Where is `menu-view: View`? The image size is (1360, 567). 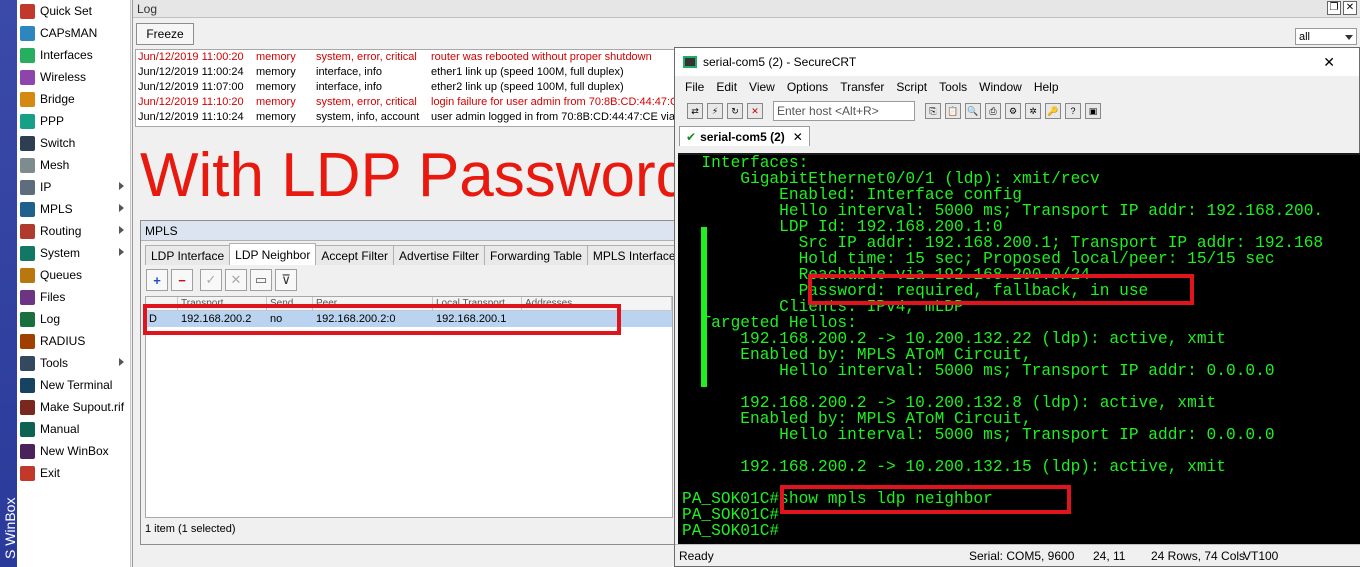 menu-view: View is located at coordinates (762, 87).